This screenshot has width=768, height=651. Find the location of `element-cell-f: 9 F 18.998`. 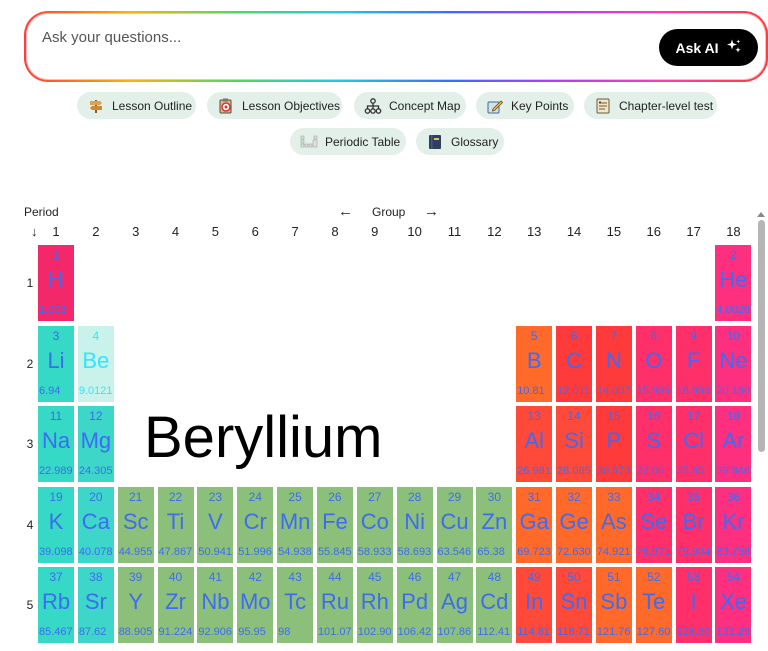

element-cell-f: 9 F 18.998 is located at coordinates (693, 363).